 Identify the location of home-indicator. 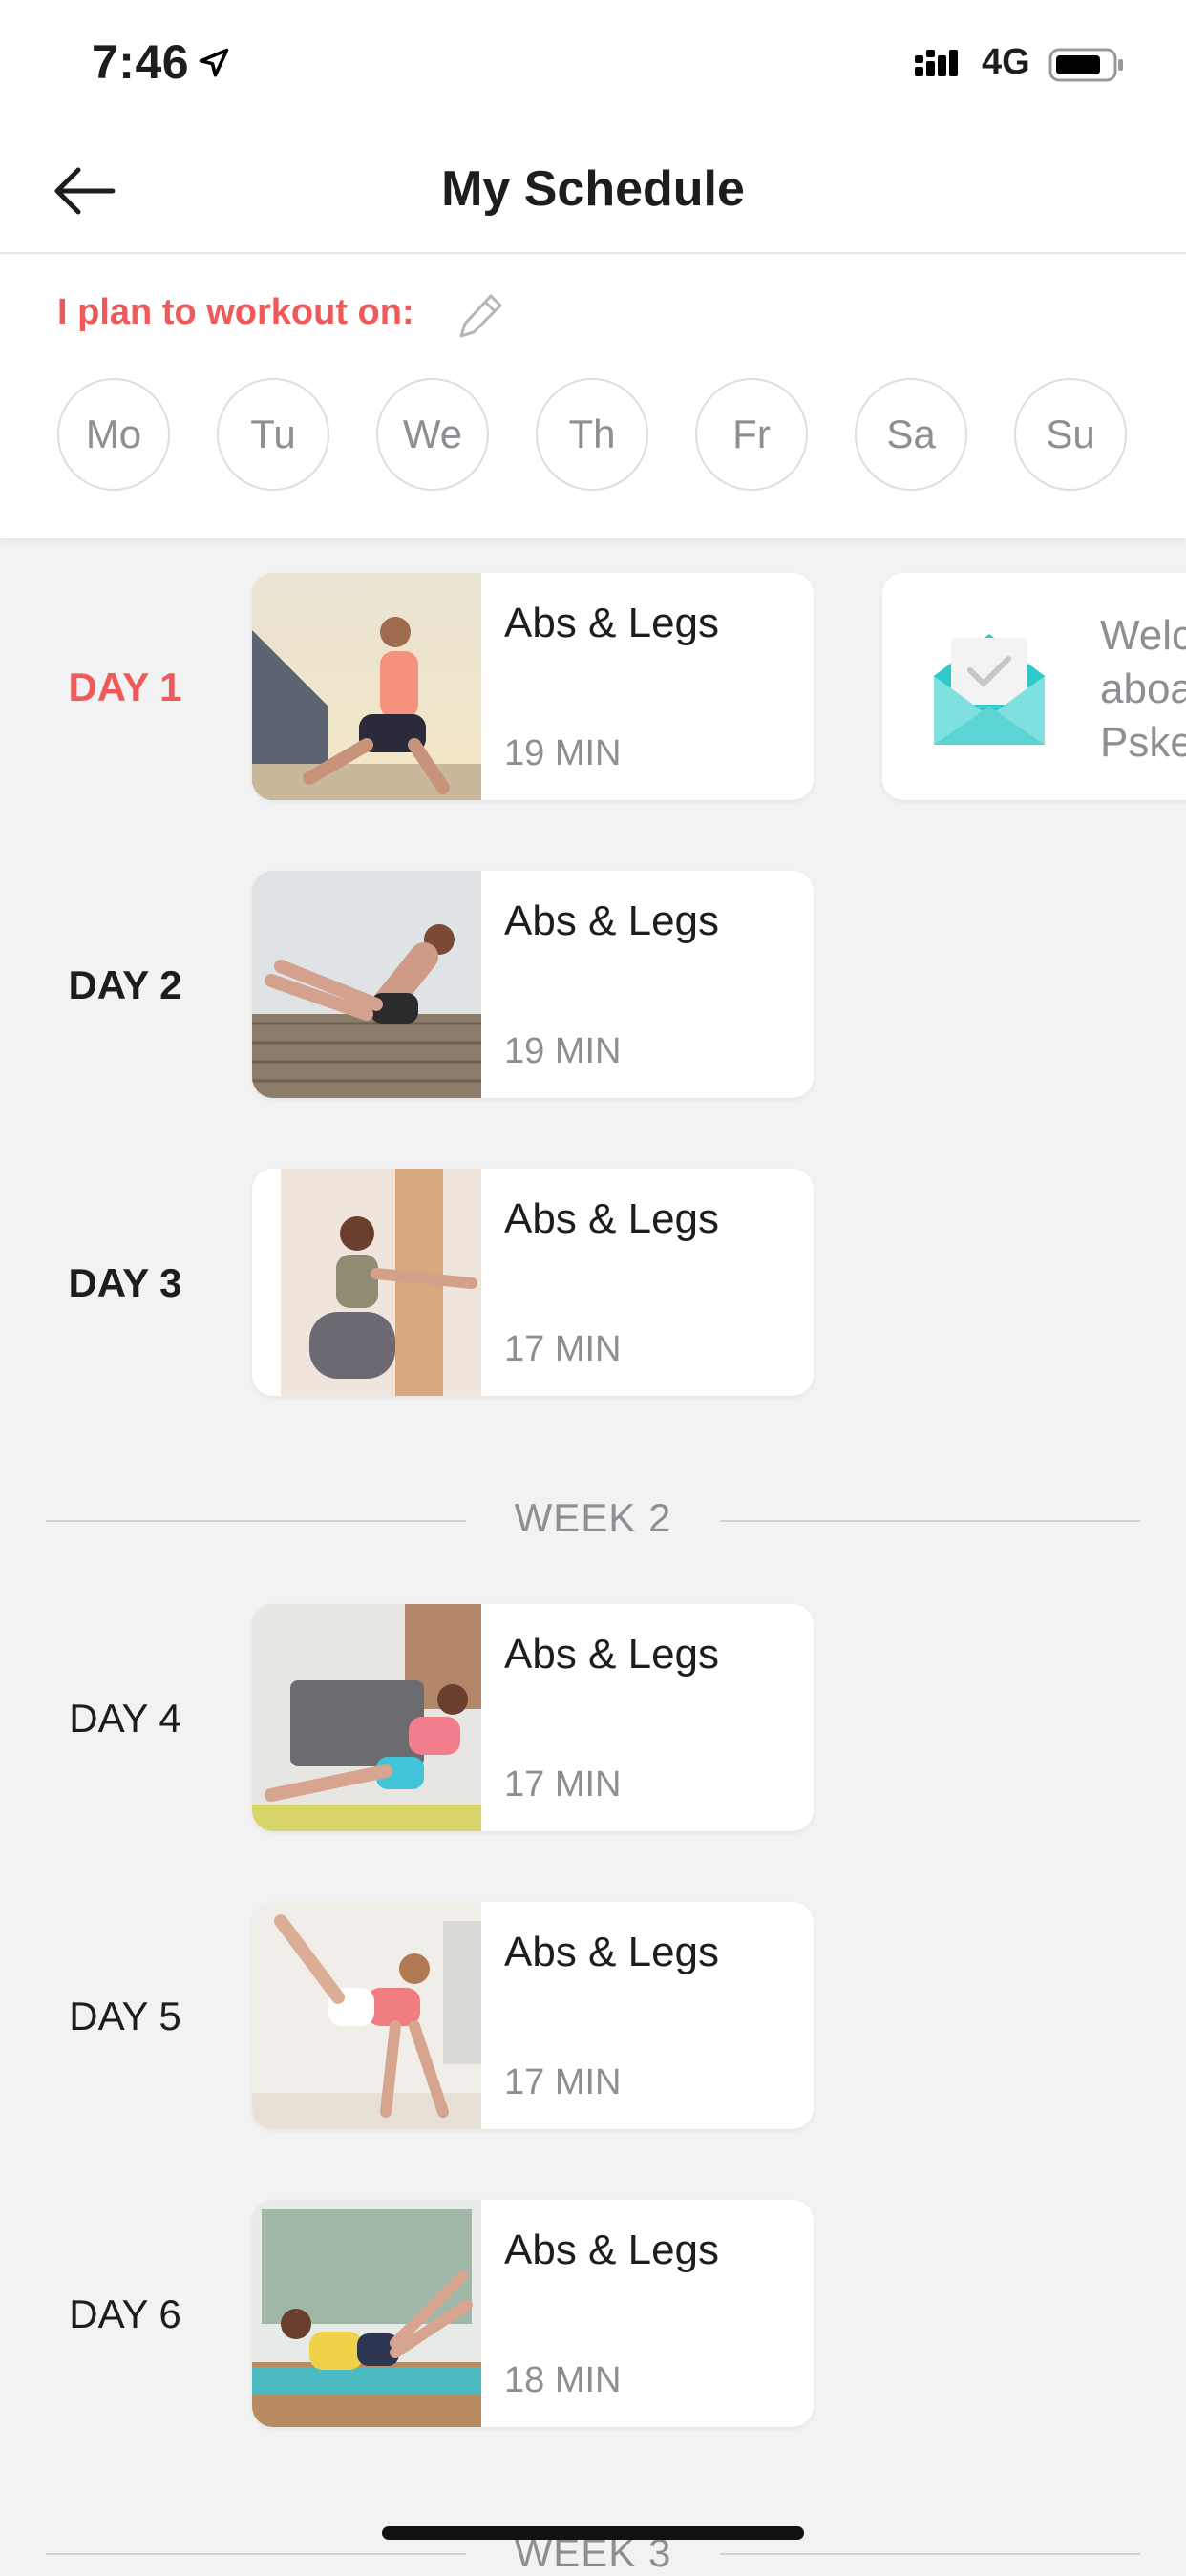
(593, 2533).